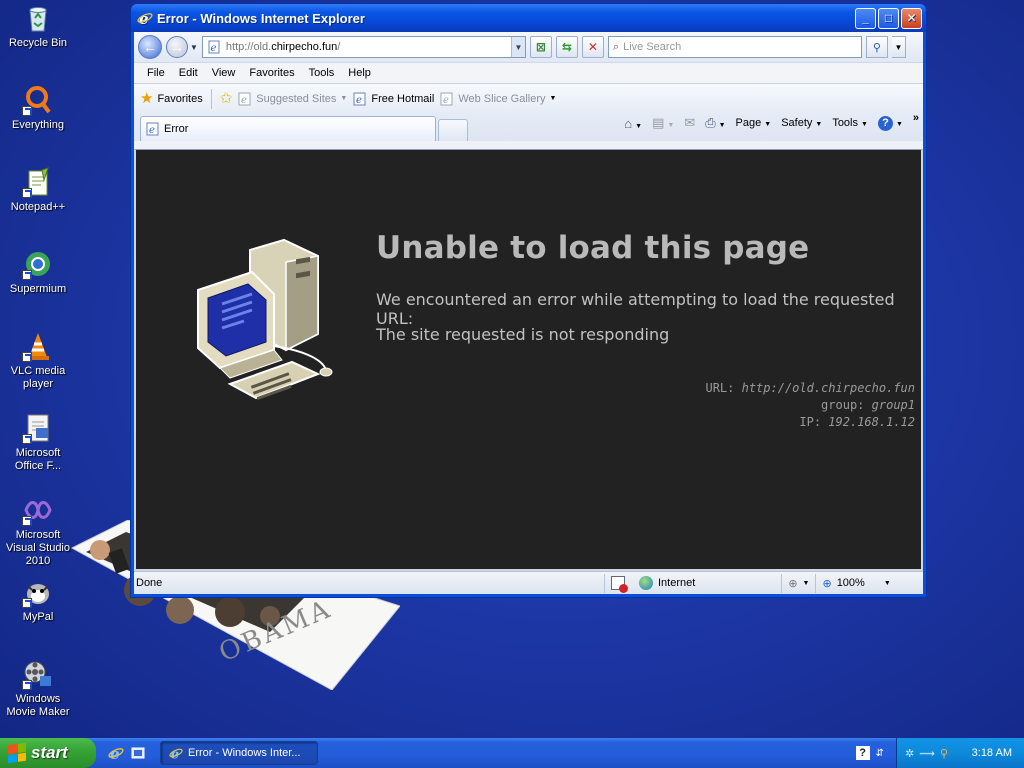 This screenshot has height=768, width=1024. What do you see at coordinates (211, 98) in the screenshot?
I see `favorites-separator` at bounding box center [211, 98].